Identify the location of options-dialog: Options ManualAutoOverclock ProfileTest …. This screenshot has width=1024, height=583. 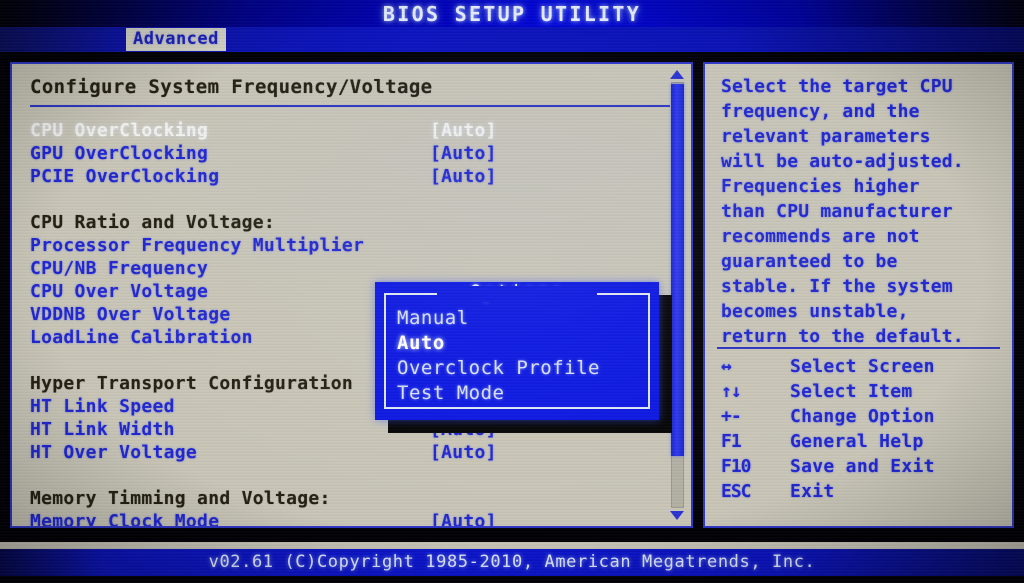
(517, 350).